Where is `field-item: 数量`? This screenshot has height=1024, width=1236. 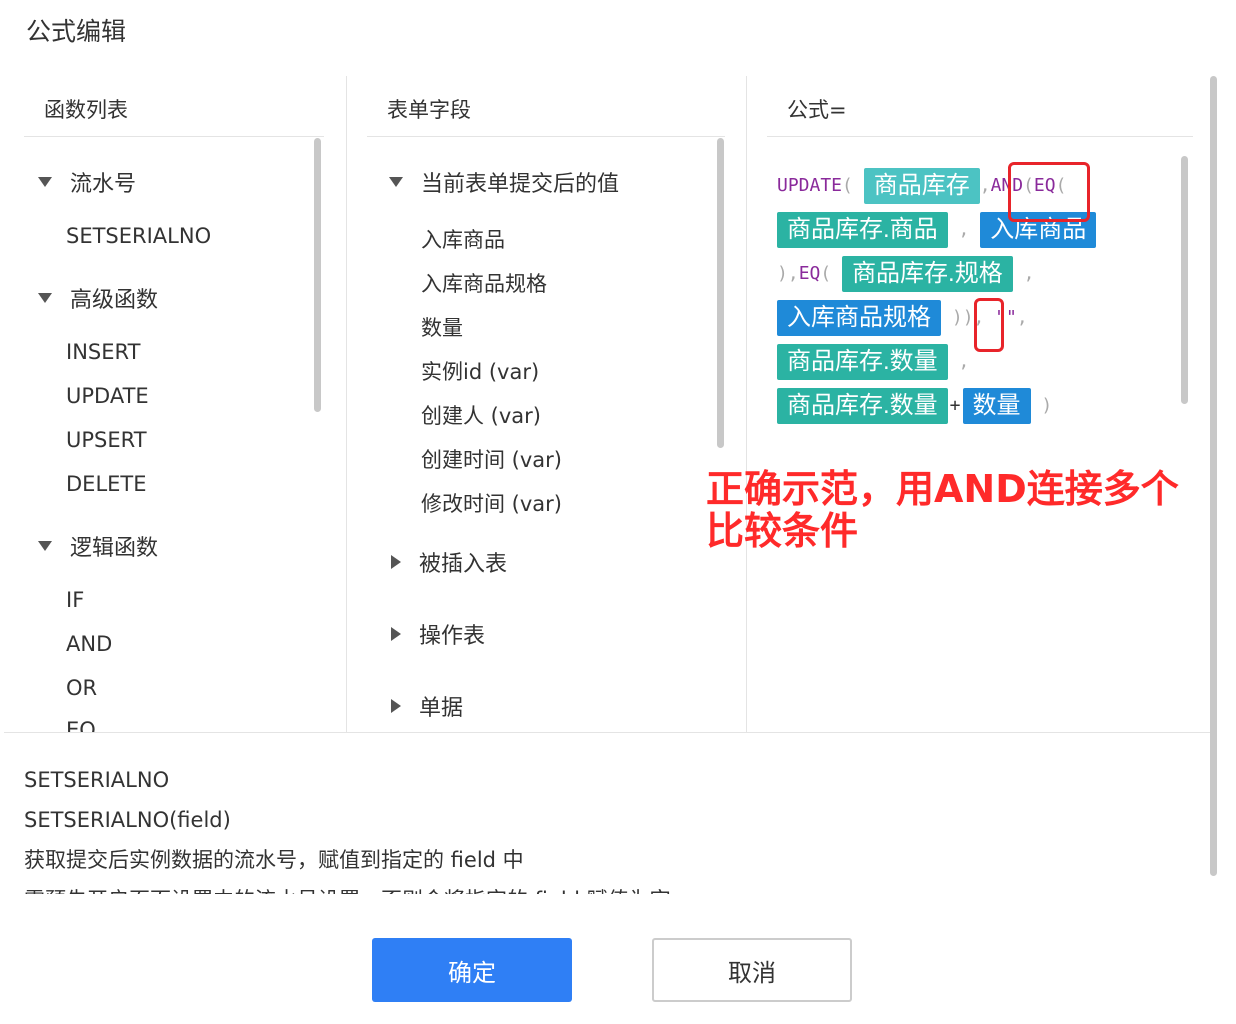
field-item: 数量 is located at coordinates (442, 327).